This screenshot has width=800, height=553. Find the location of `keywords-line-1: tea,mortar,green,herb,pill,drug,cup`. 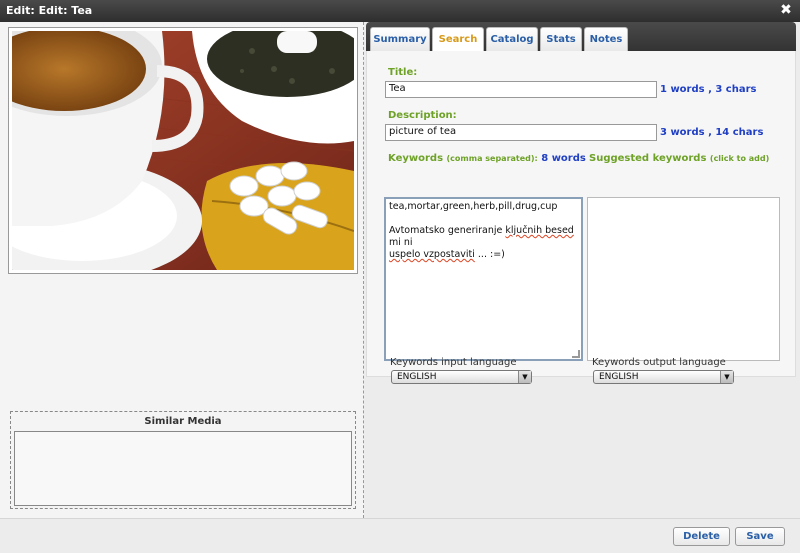

keywords-line-1: tea,mortar,green,herb,pill,drug,cup is located at coordinates (473, 206).